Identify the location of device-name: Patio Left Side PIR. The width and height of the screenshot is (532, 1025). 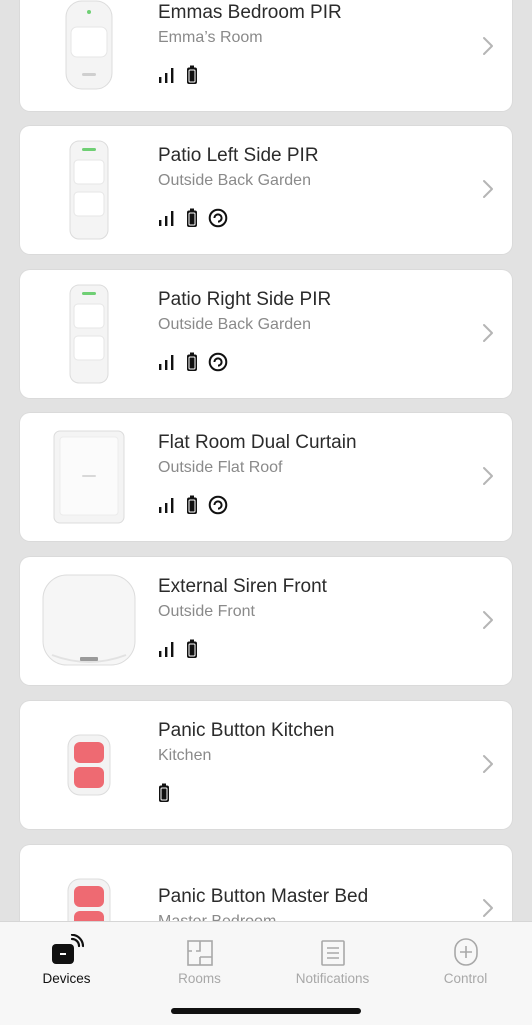
(238, 155).